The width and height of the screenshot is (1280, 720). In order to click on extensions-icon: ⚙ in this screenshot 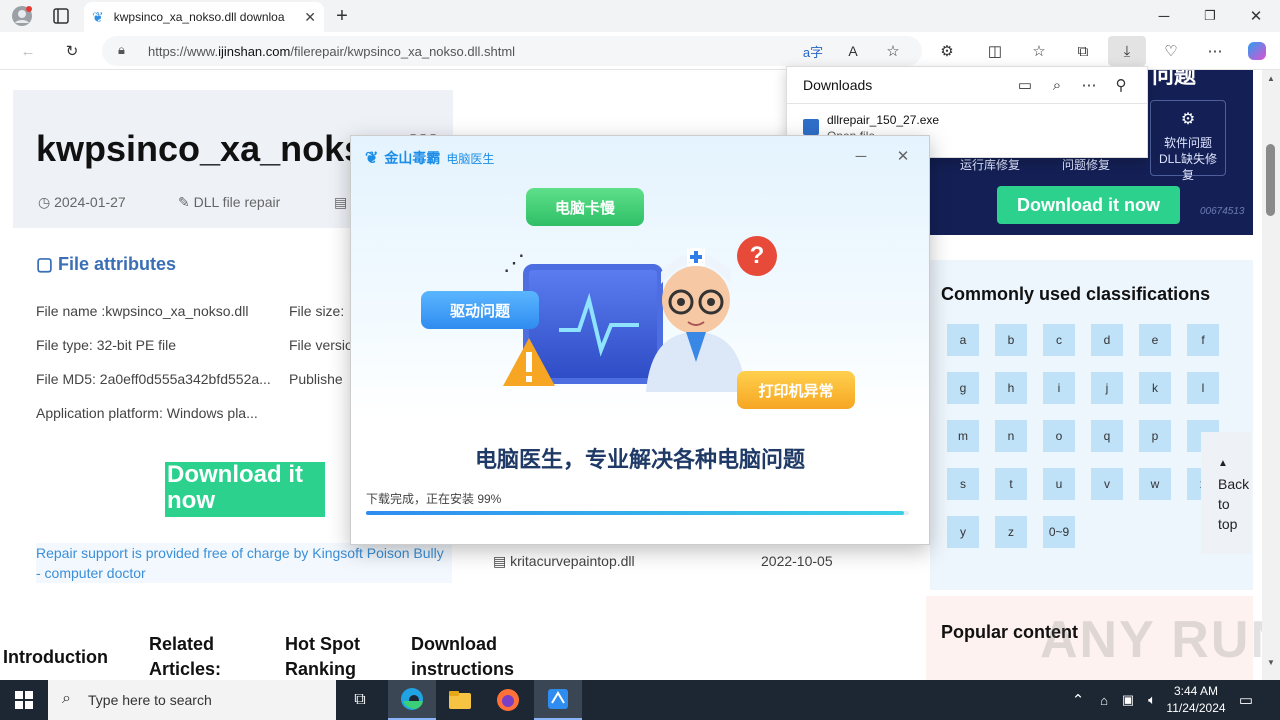, I will do `click(947, 51)`.